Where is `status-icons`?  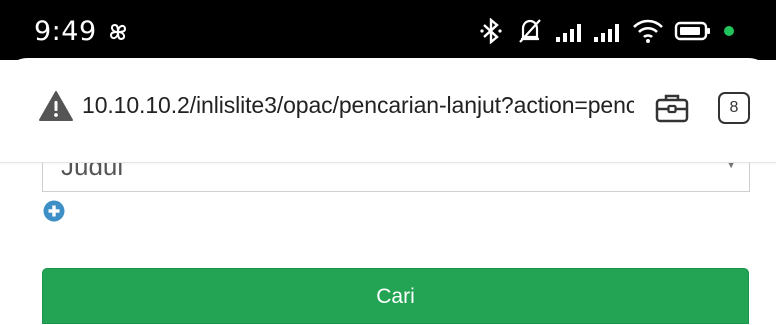
status-icons is located at coordinates (620, 31).